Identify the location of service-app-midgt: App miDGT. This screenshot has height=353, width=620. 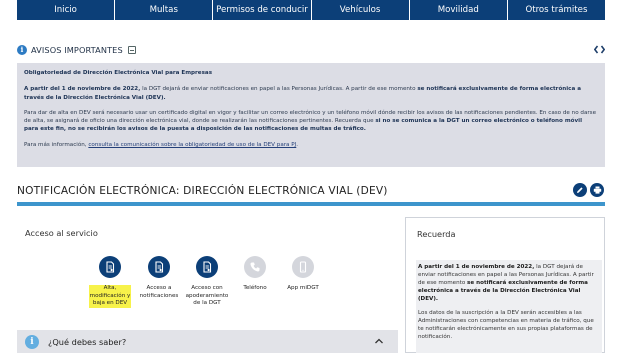
(303, 274).